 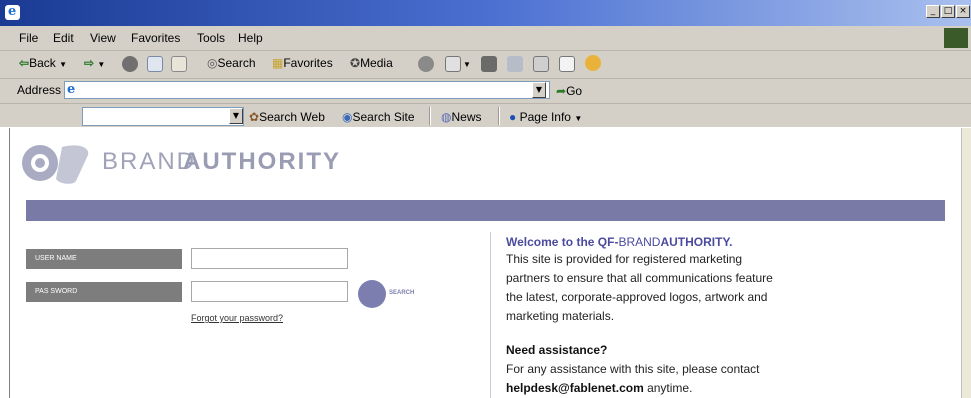 I want to click on go-arrow-icon: ➦, so click(x=561, y=91).